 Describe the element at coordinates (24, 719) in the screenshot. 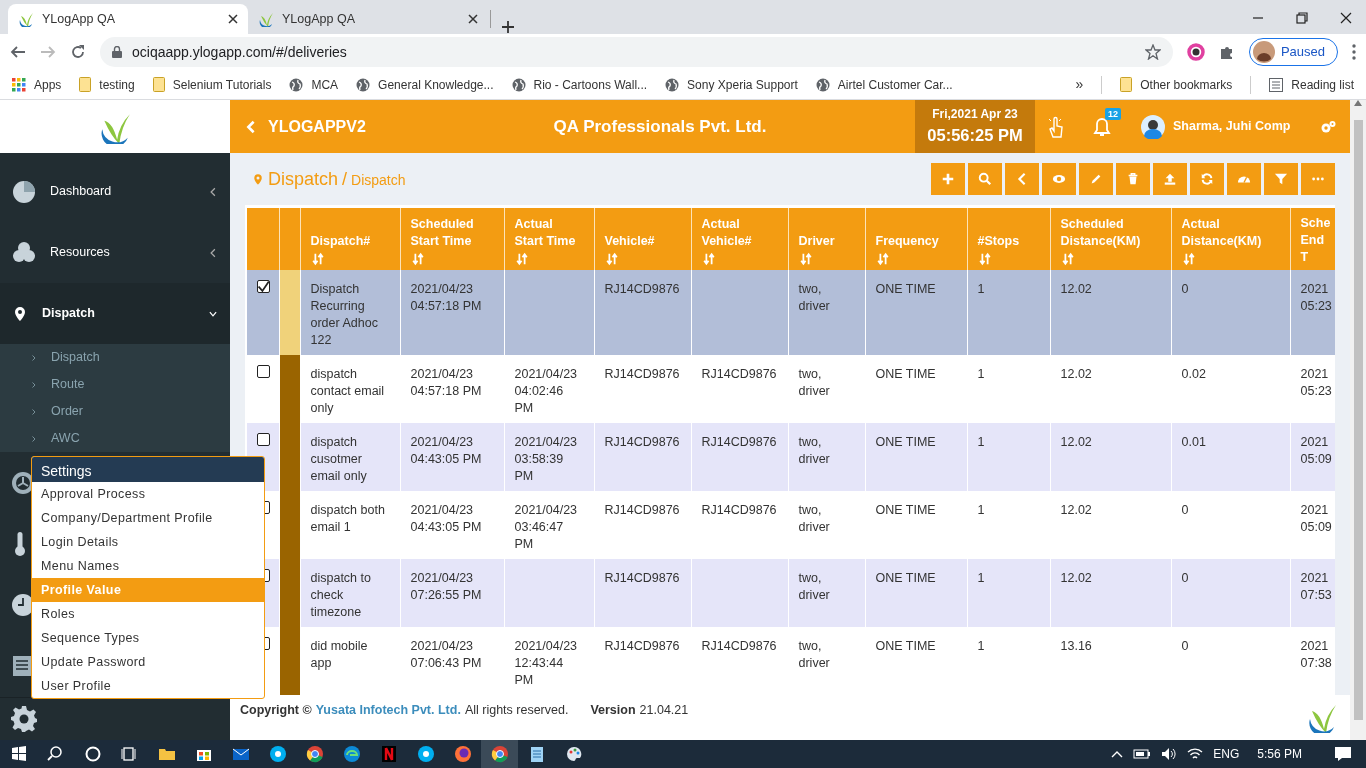

I see `settings-icon` at that location.